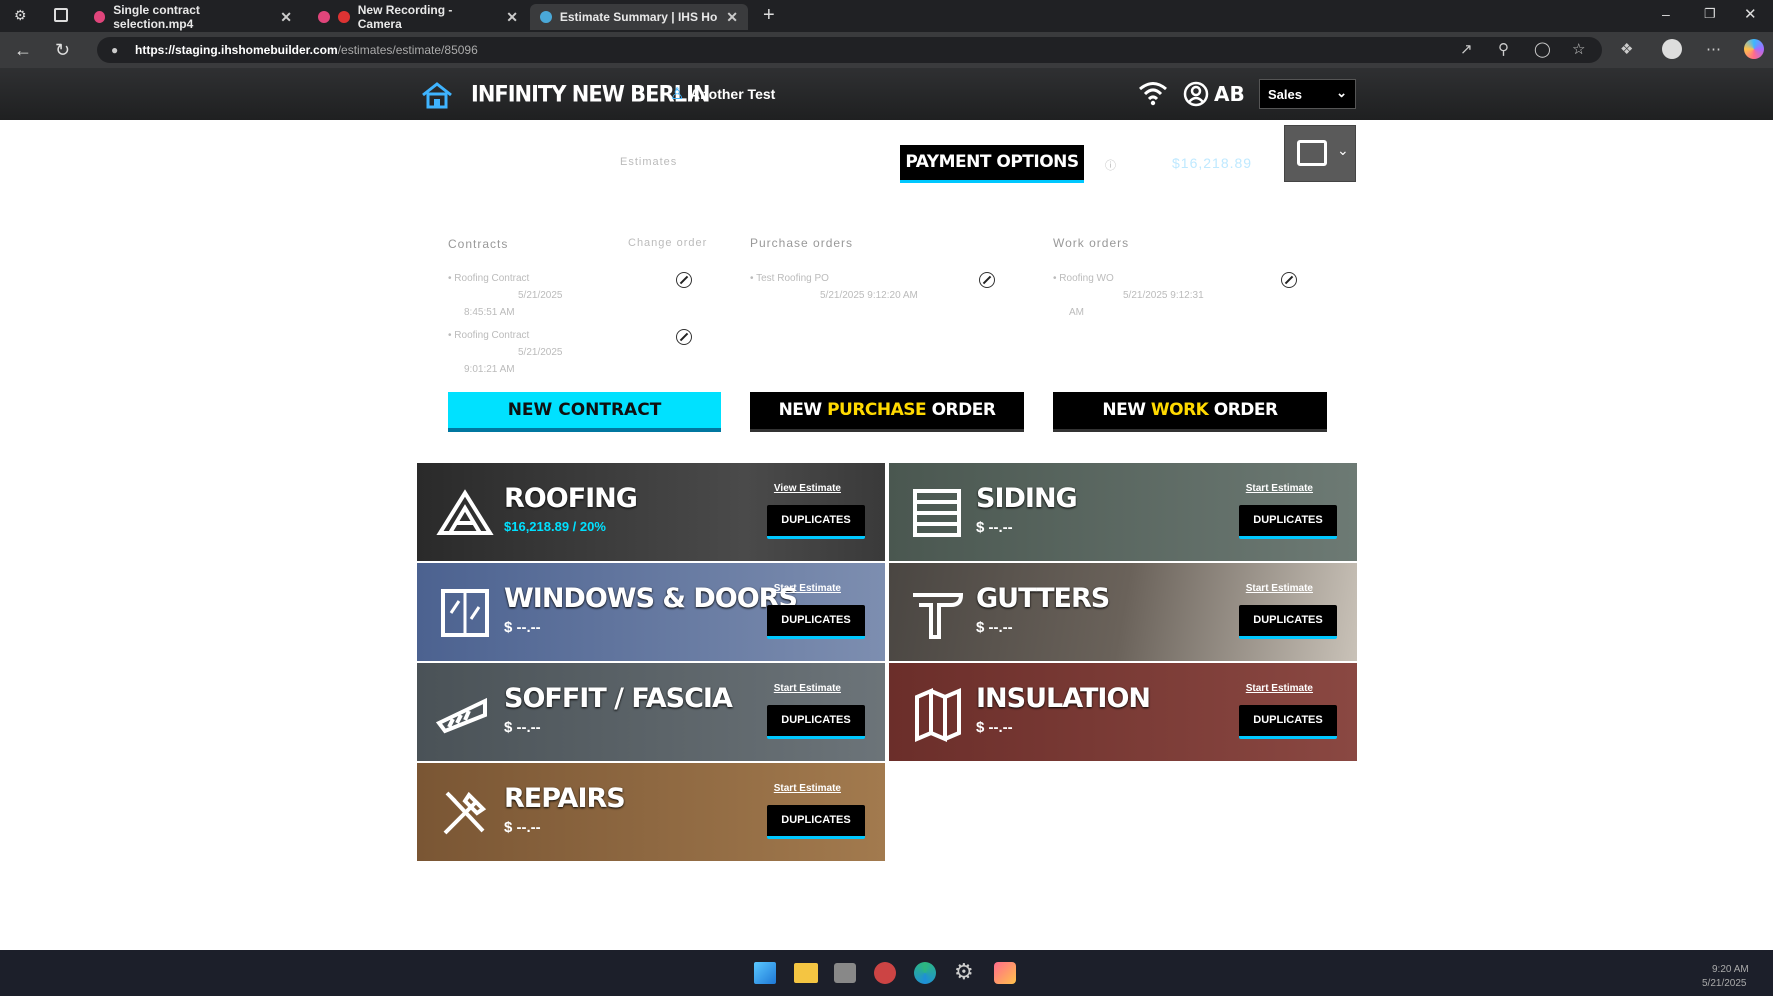 The width and height of the screenshot is (1773, 996). Describe the element at coordinates (1578, 50) in the screenshot. I see `favorite-star-icon: ☆` at that location.